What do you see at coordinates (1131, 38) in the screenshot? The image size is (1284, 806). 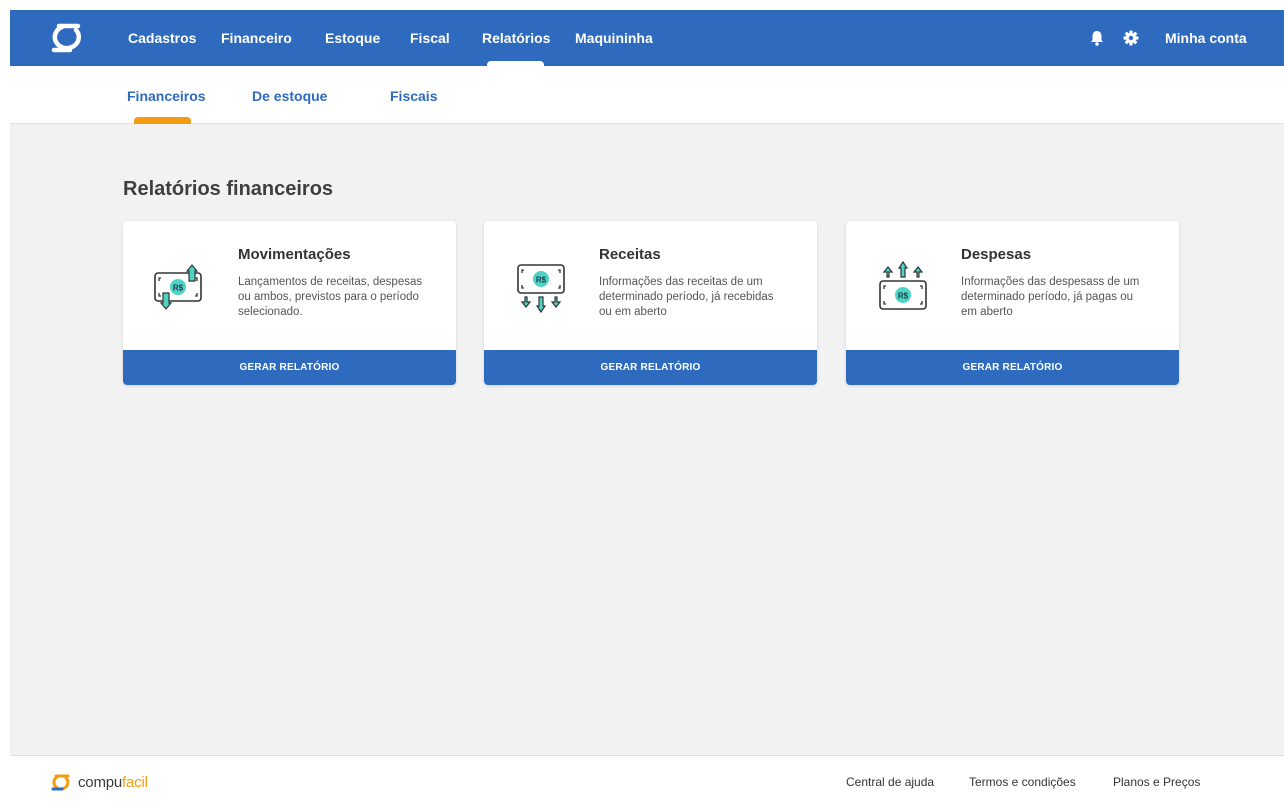 I see `gear-icon` at bounding box center [1131, 38].